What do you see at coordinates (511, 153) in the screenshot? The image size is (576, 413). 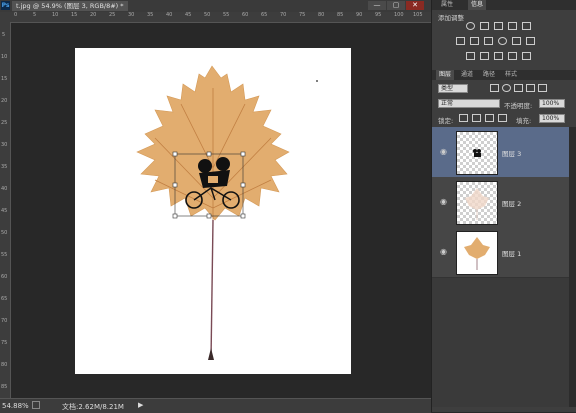 I see `layer-name: 图层 3` at bounding box center [511, 153].